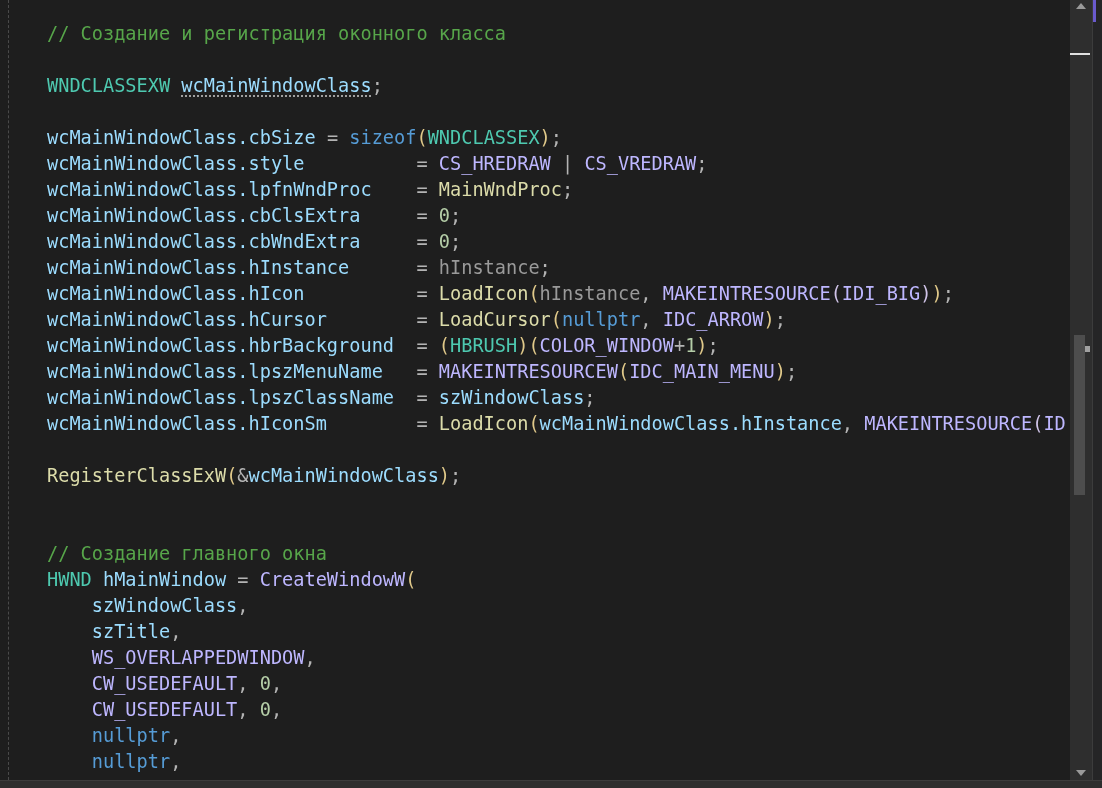 This screenshot has width=1102, height=788. Describe the element at coordinates (271, 163) in the screenshot. I see `code-token: .style` at that location.